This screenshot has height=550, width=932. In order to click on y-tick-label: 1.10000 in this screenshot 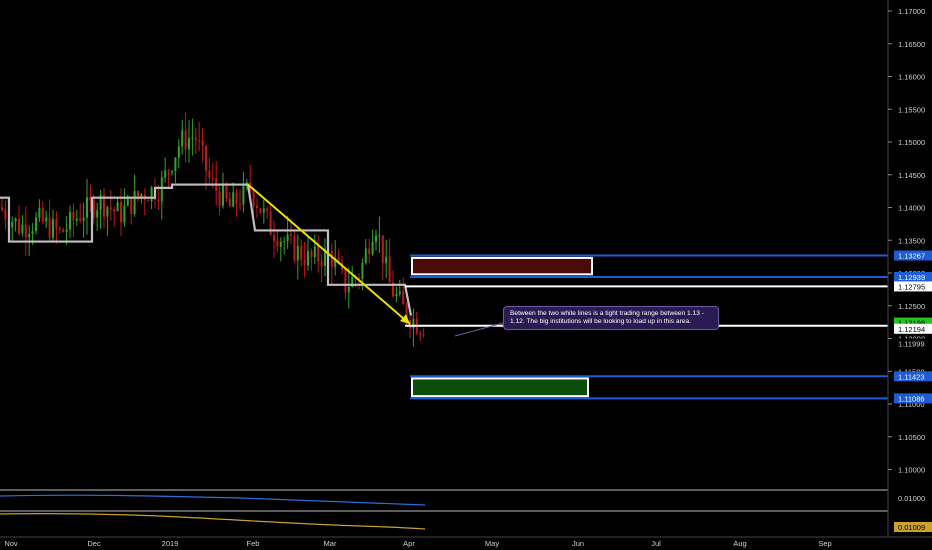, I will do `click(911, 470)`.